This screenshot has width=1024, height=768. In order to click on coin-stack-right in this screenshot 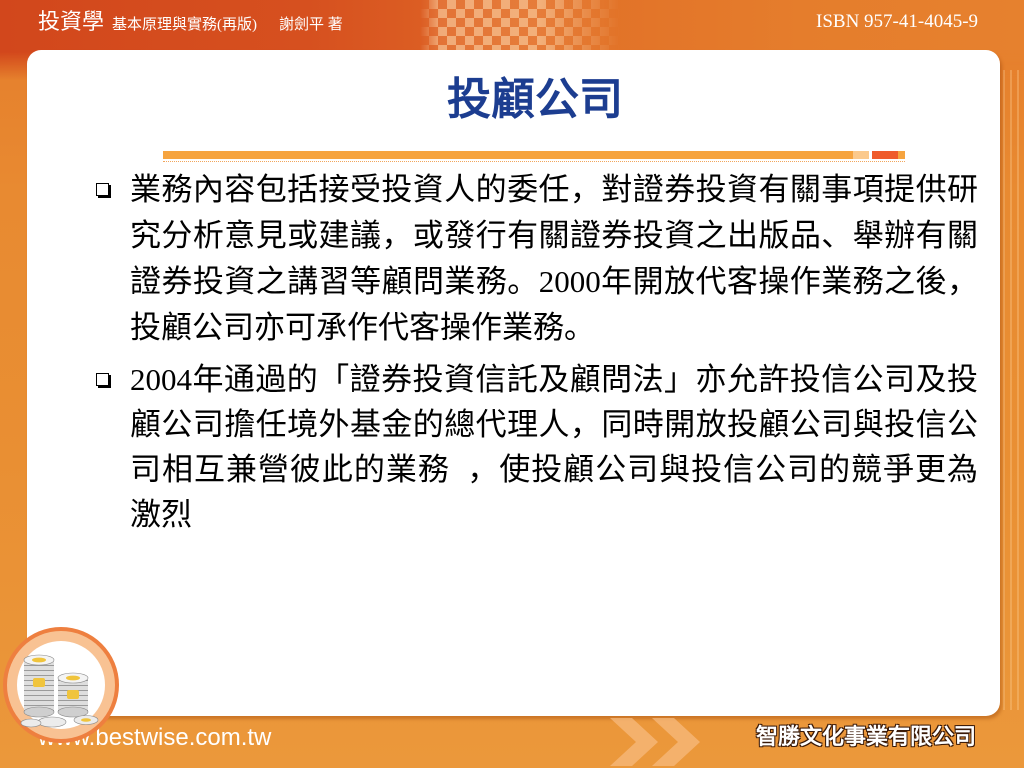, I will do `click(73, 695)`.